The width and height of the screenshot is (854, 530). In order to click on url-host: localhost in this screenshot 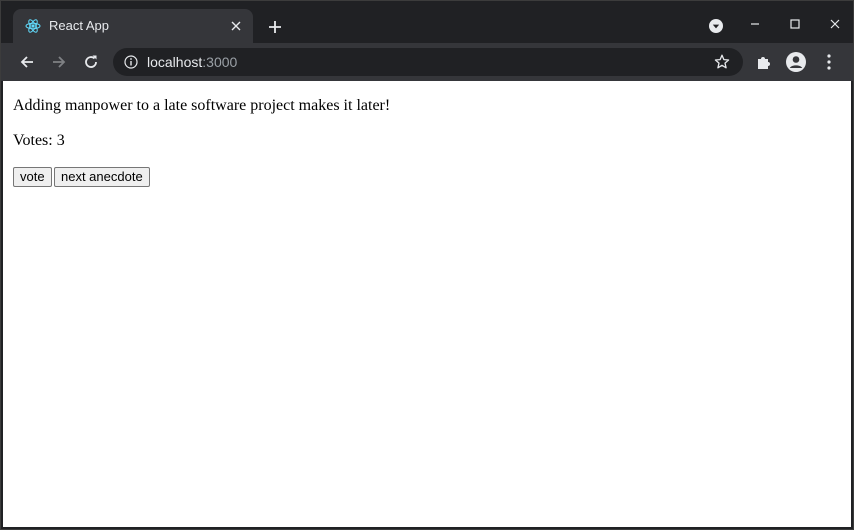, I will do `click(175, 62)`.